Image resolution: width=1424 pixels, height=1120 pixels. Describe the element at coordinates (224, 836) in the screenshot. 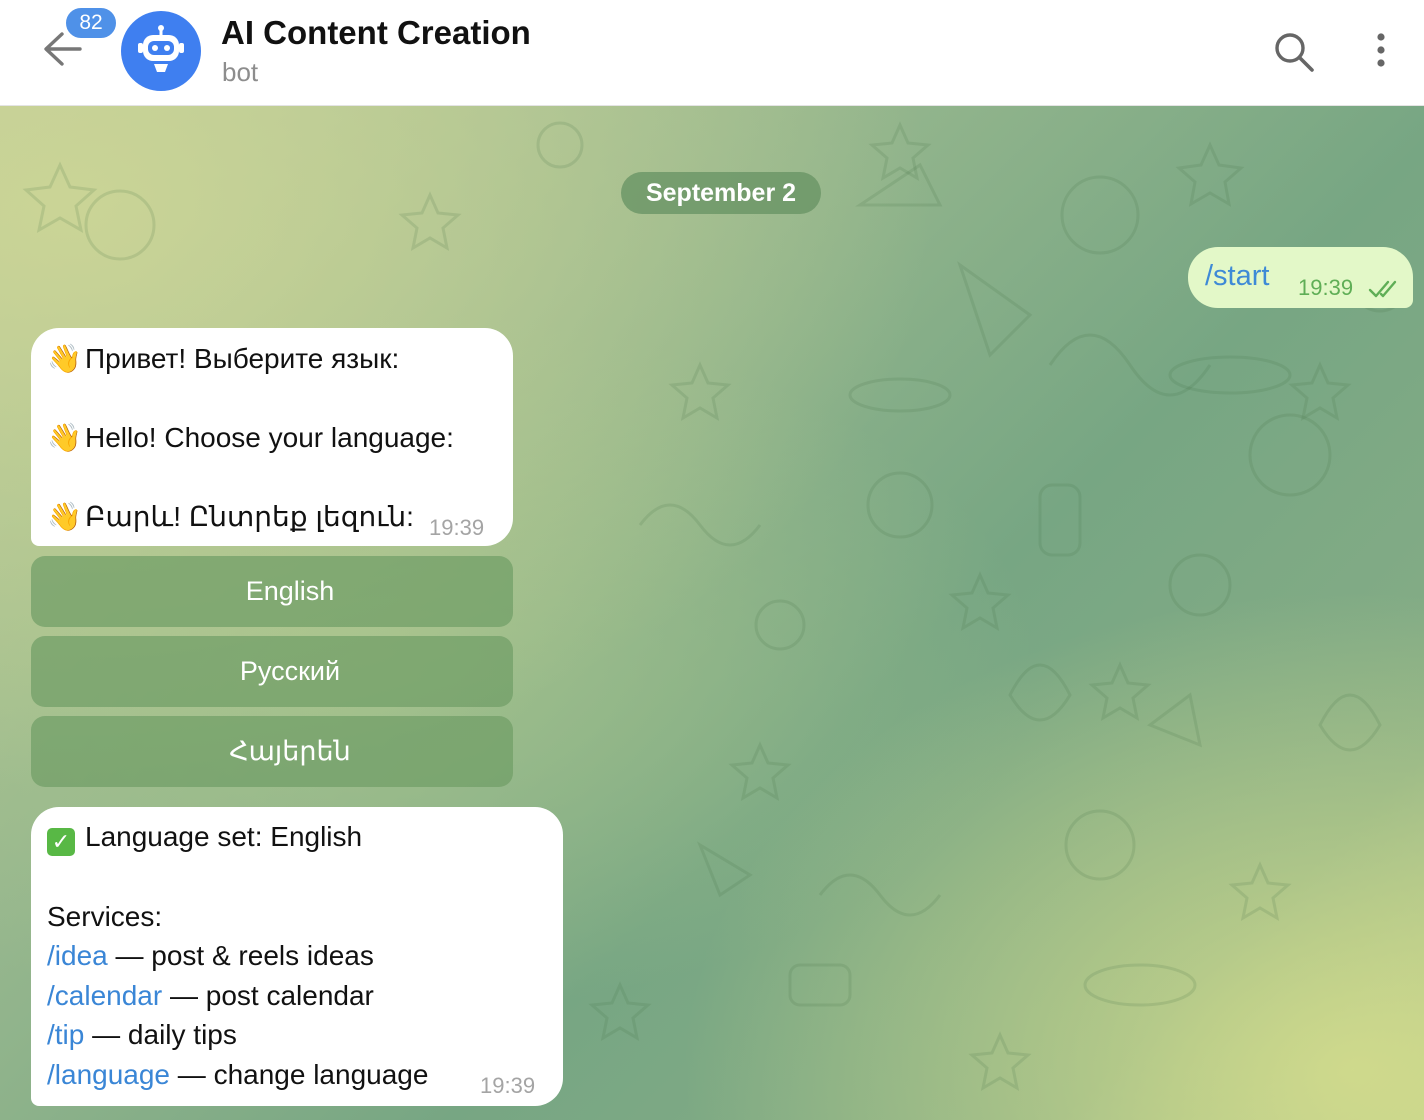

I see `language-set-text: Language set: English` at that location.